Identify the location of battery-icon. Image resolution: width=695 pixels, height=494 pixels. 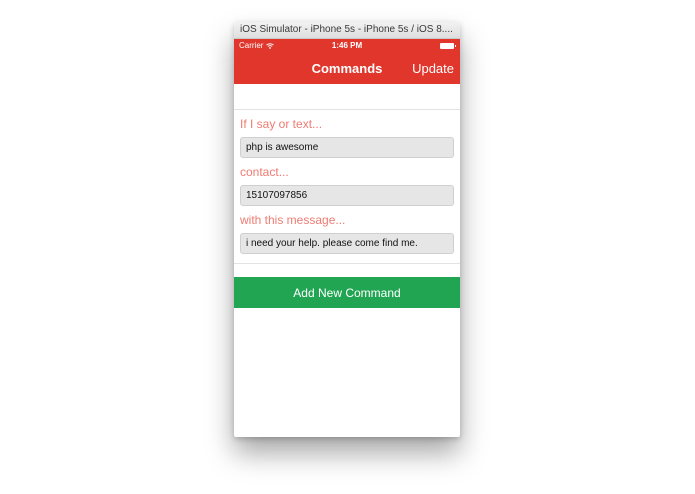
(448, 46).